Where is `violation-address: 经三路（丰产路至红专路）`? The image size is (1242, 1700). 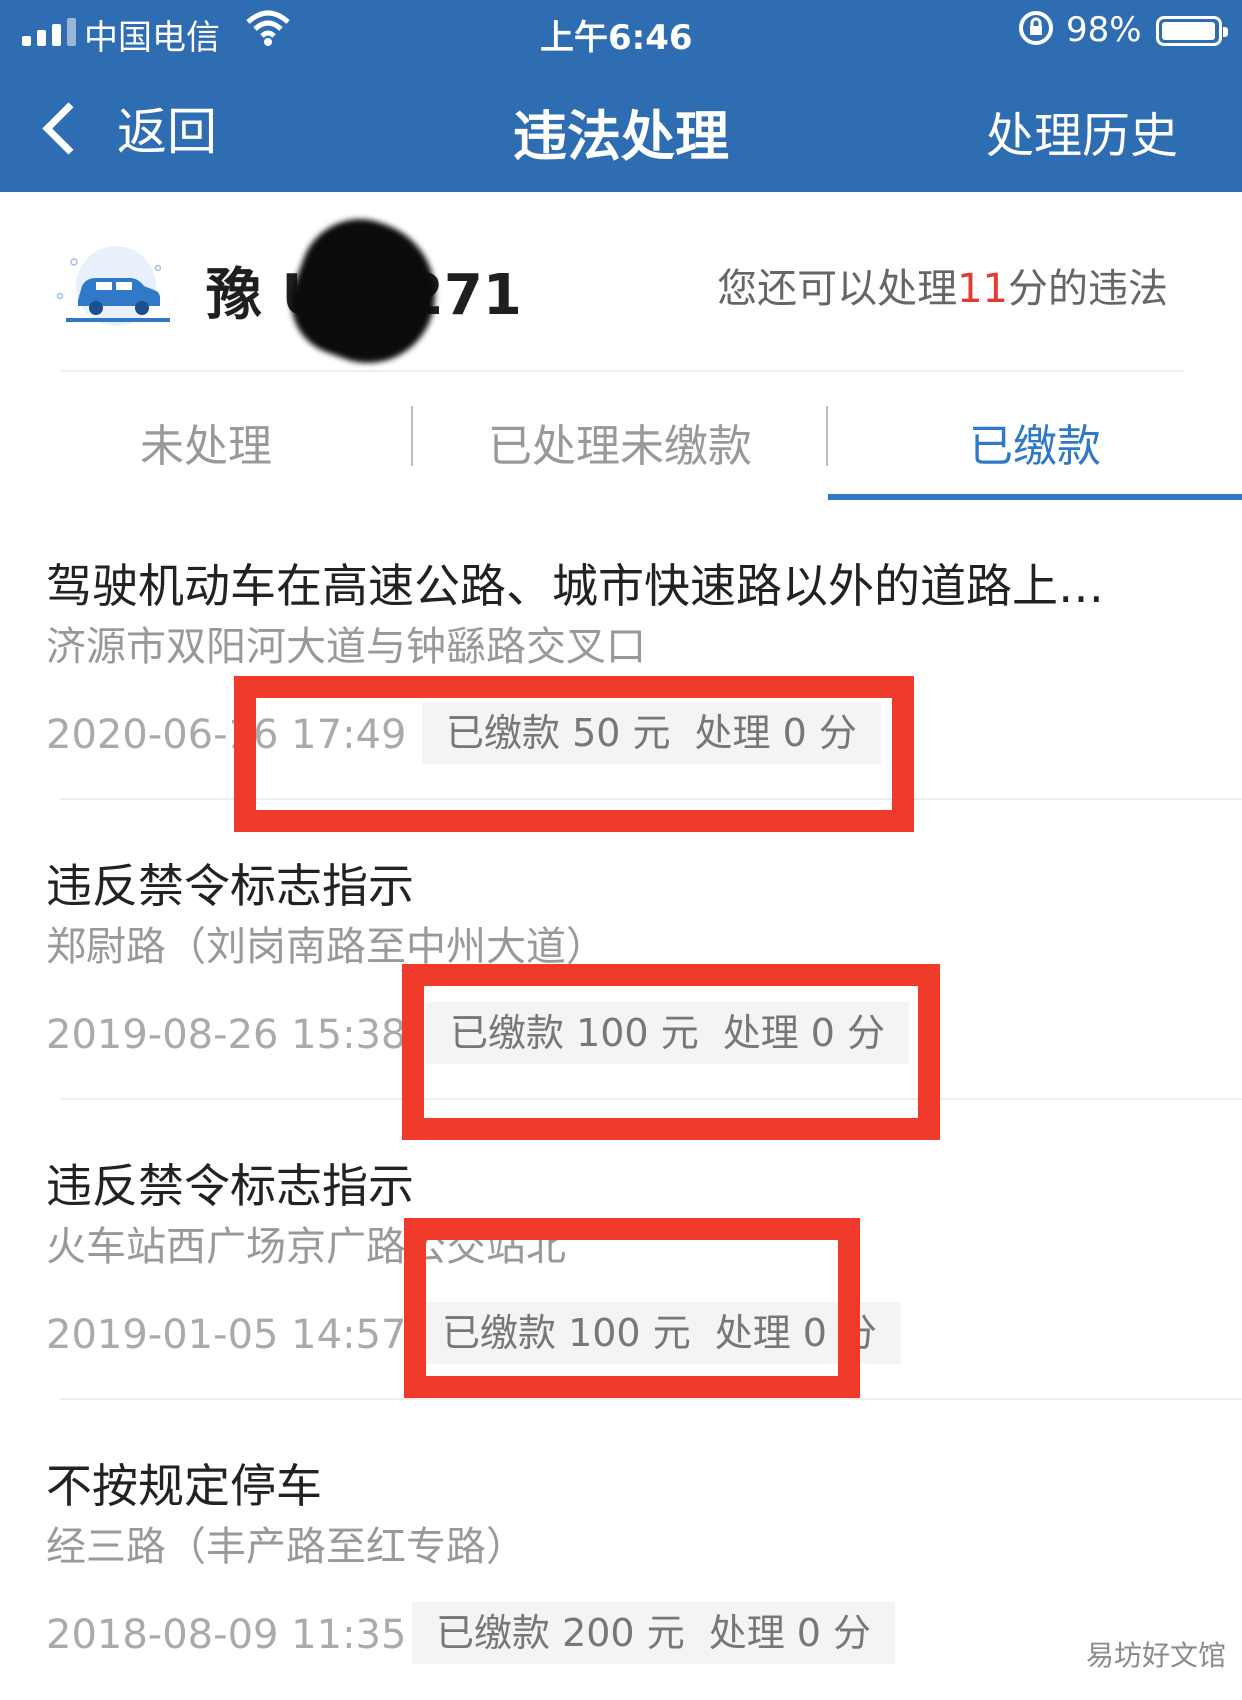 violation-address: 经三路（丰产路至红专路） is located at coordinates (286, 1547).